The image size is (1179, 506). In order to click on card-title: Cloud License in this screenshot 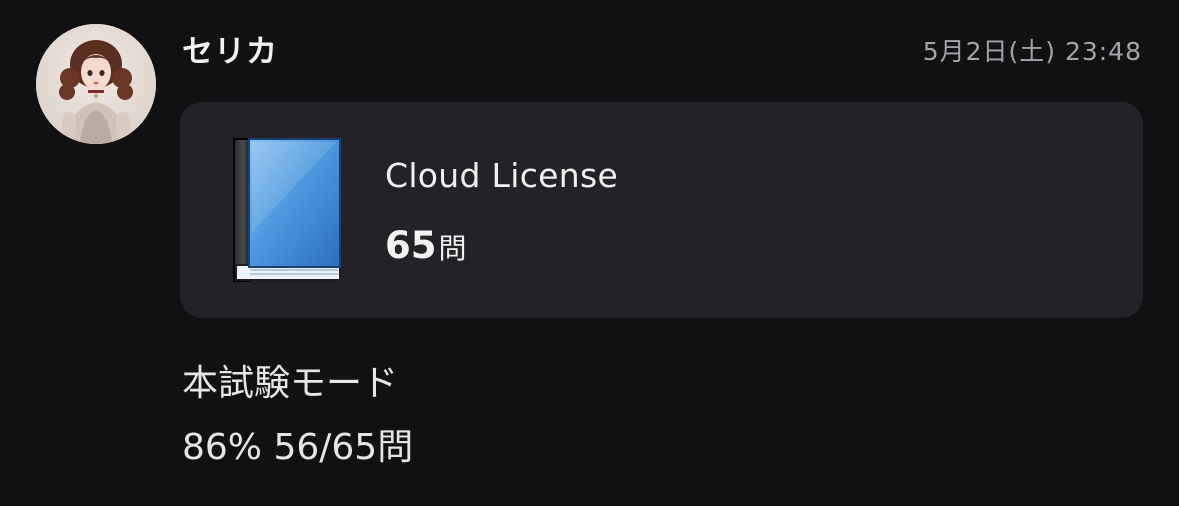, I will do `click(502, 175)`.